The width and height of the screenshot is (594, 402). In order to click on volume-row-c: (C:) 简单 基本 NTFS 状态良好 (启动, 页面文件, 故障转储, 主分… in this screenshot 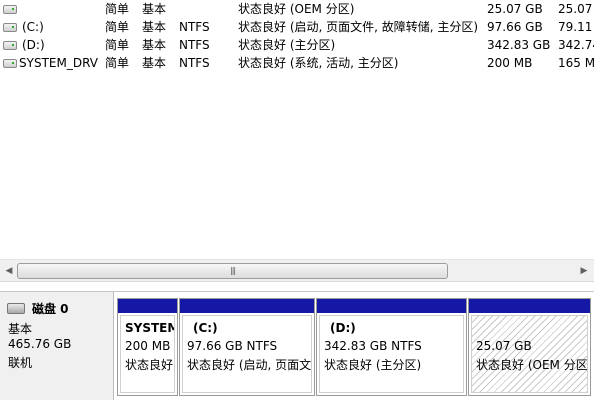, I will do `click(297, 27)`.